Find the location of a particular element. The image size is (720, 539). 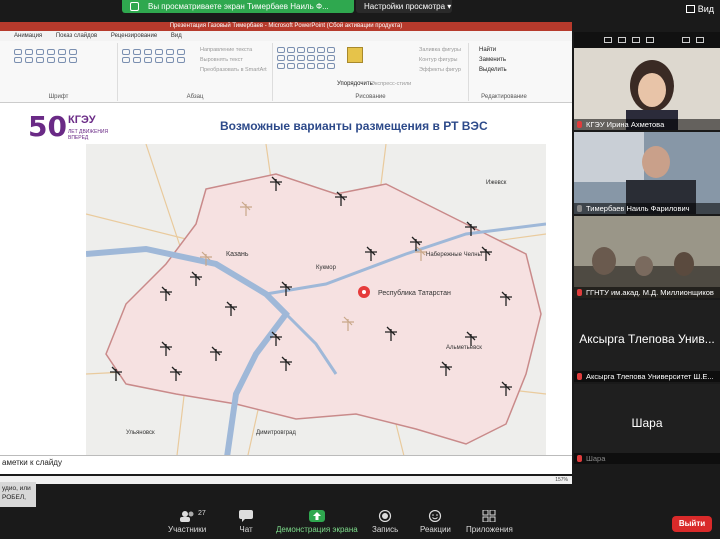

select-button: Выделить is located at coordinates (493, 70).